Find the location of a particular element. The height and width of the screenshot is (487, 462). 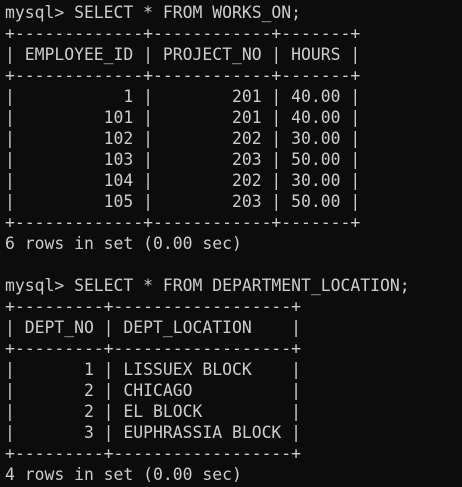

result-summary: 6 rows in set (0.00 sec) is located at coordinates (123, 243).